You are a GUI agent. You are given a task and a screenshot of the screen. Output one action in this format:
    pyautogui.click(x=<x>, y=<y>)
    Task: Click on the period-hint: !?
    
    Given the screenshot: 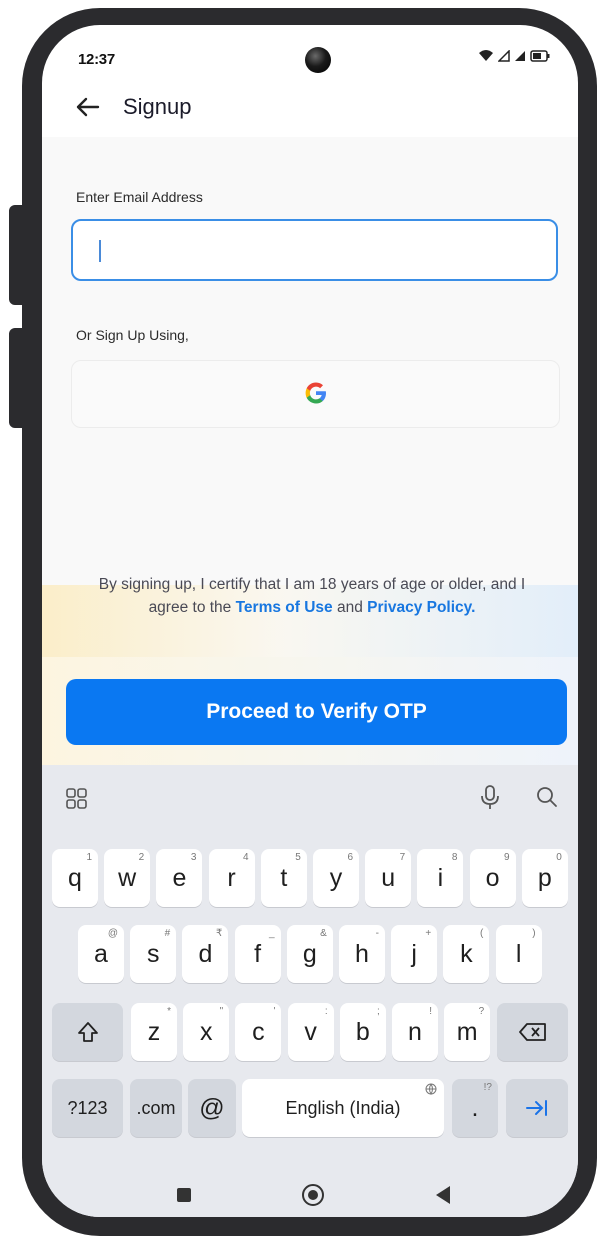 What is the action you would take?
    pyautogui.click(x=487, y=1087)
    